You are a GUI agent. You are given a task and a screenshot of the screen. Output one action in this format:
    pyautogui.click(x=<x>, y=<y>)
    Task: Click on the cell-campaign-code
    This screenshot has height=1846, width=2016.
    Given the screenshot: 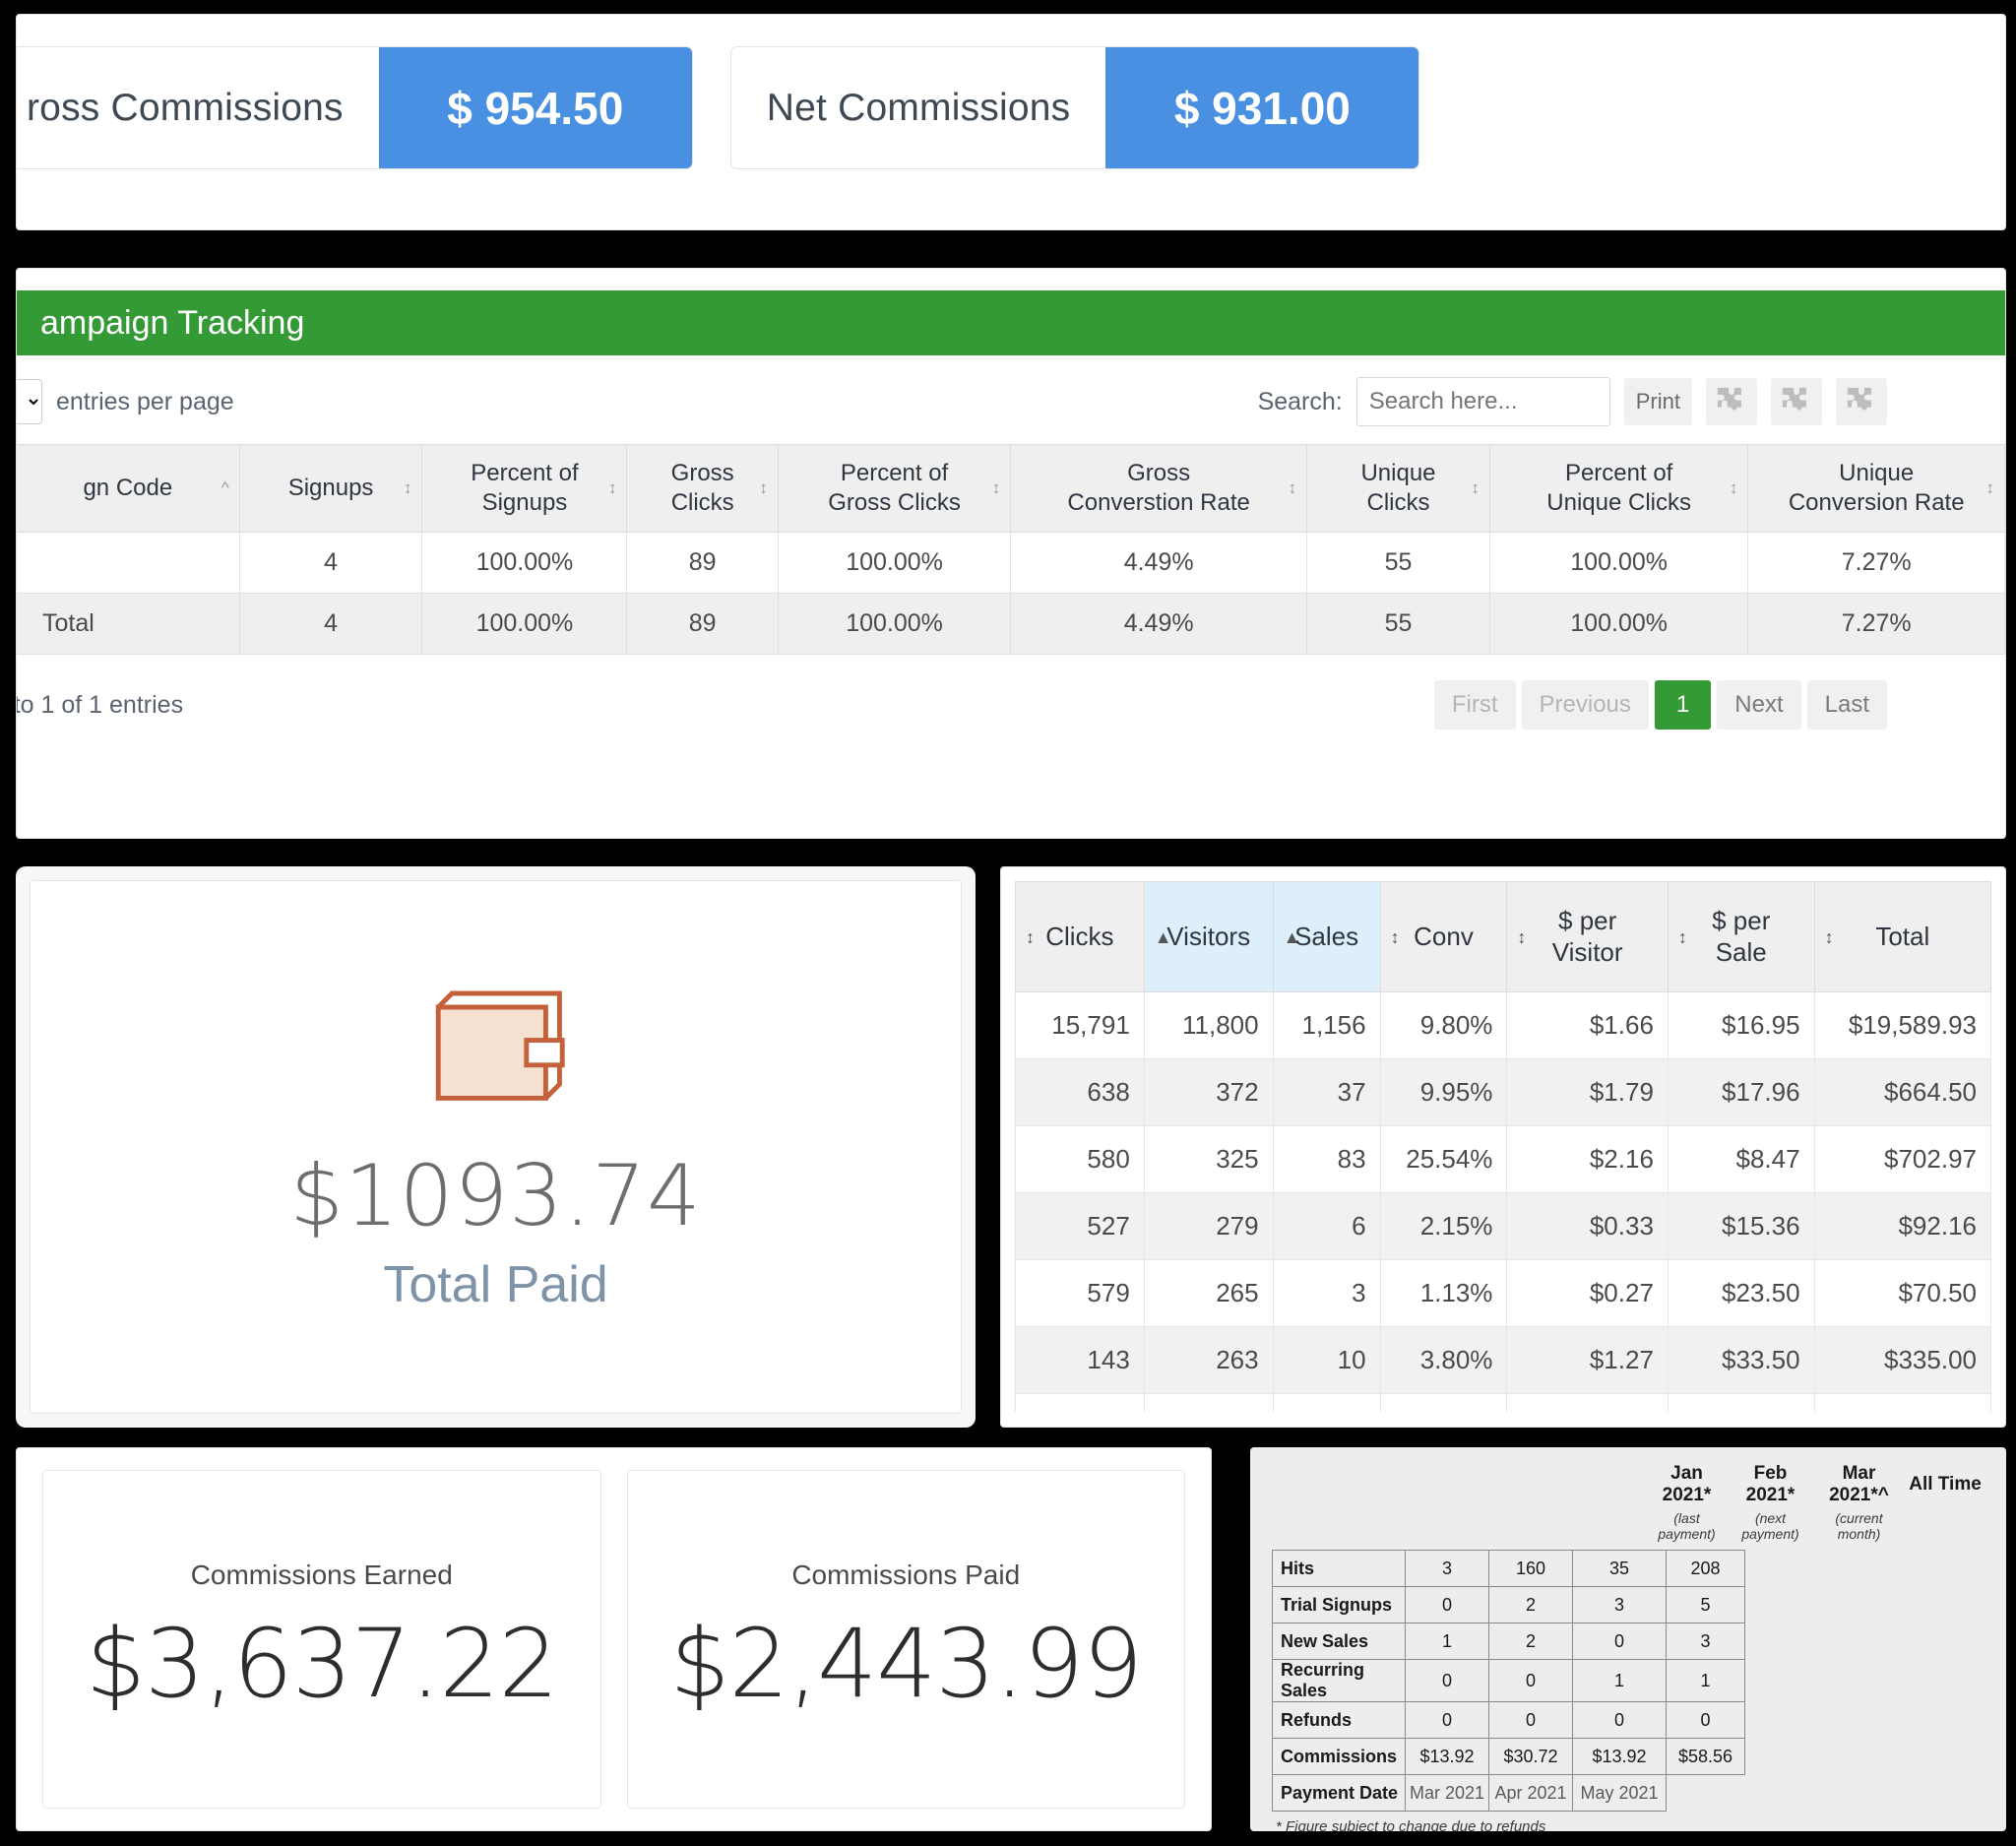 What is the action you would take?
    pyautogui.click(x=128, y=563)
    